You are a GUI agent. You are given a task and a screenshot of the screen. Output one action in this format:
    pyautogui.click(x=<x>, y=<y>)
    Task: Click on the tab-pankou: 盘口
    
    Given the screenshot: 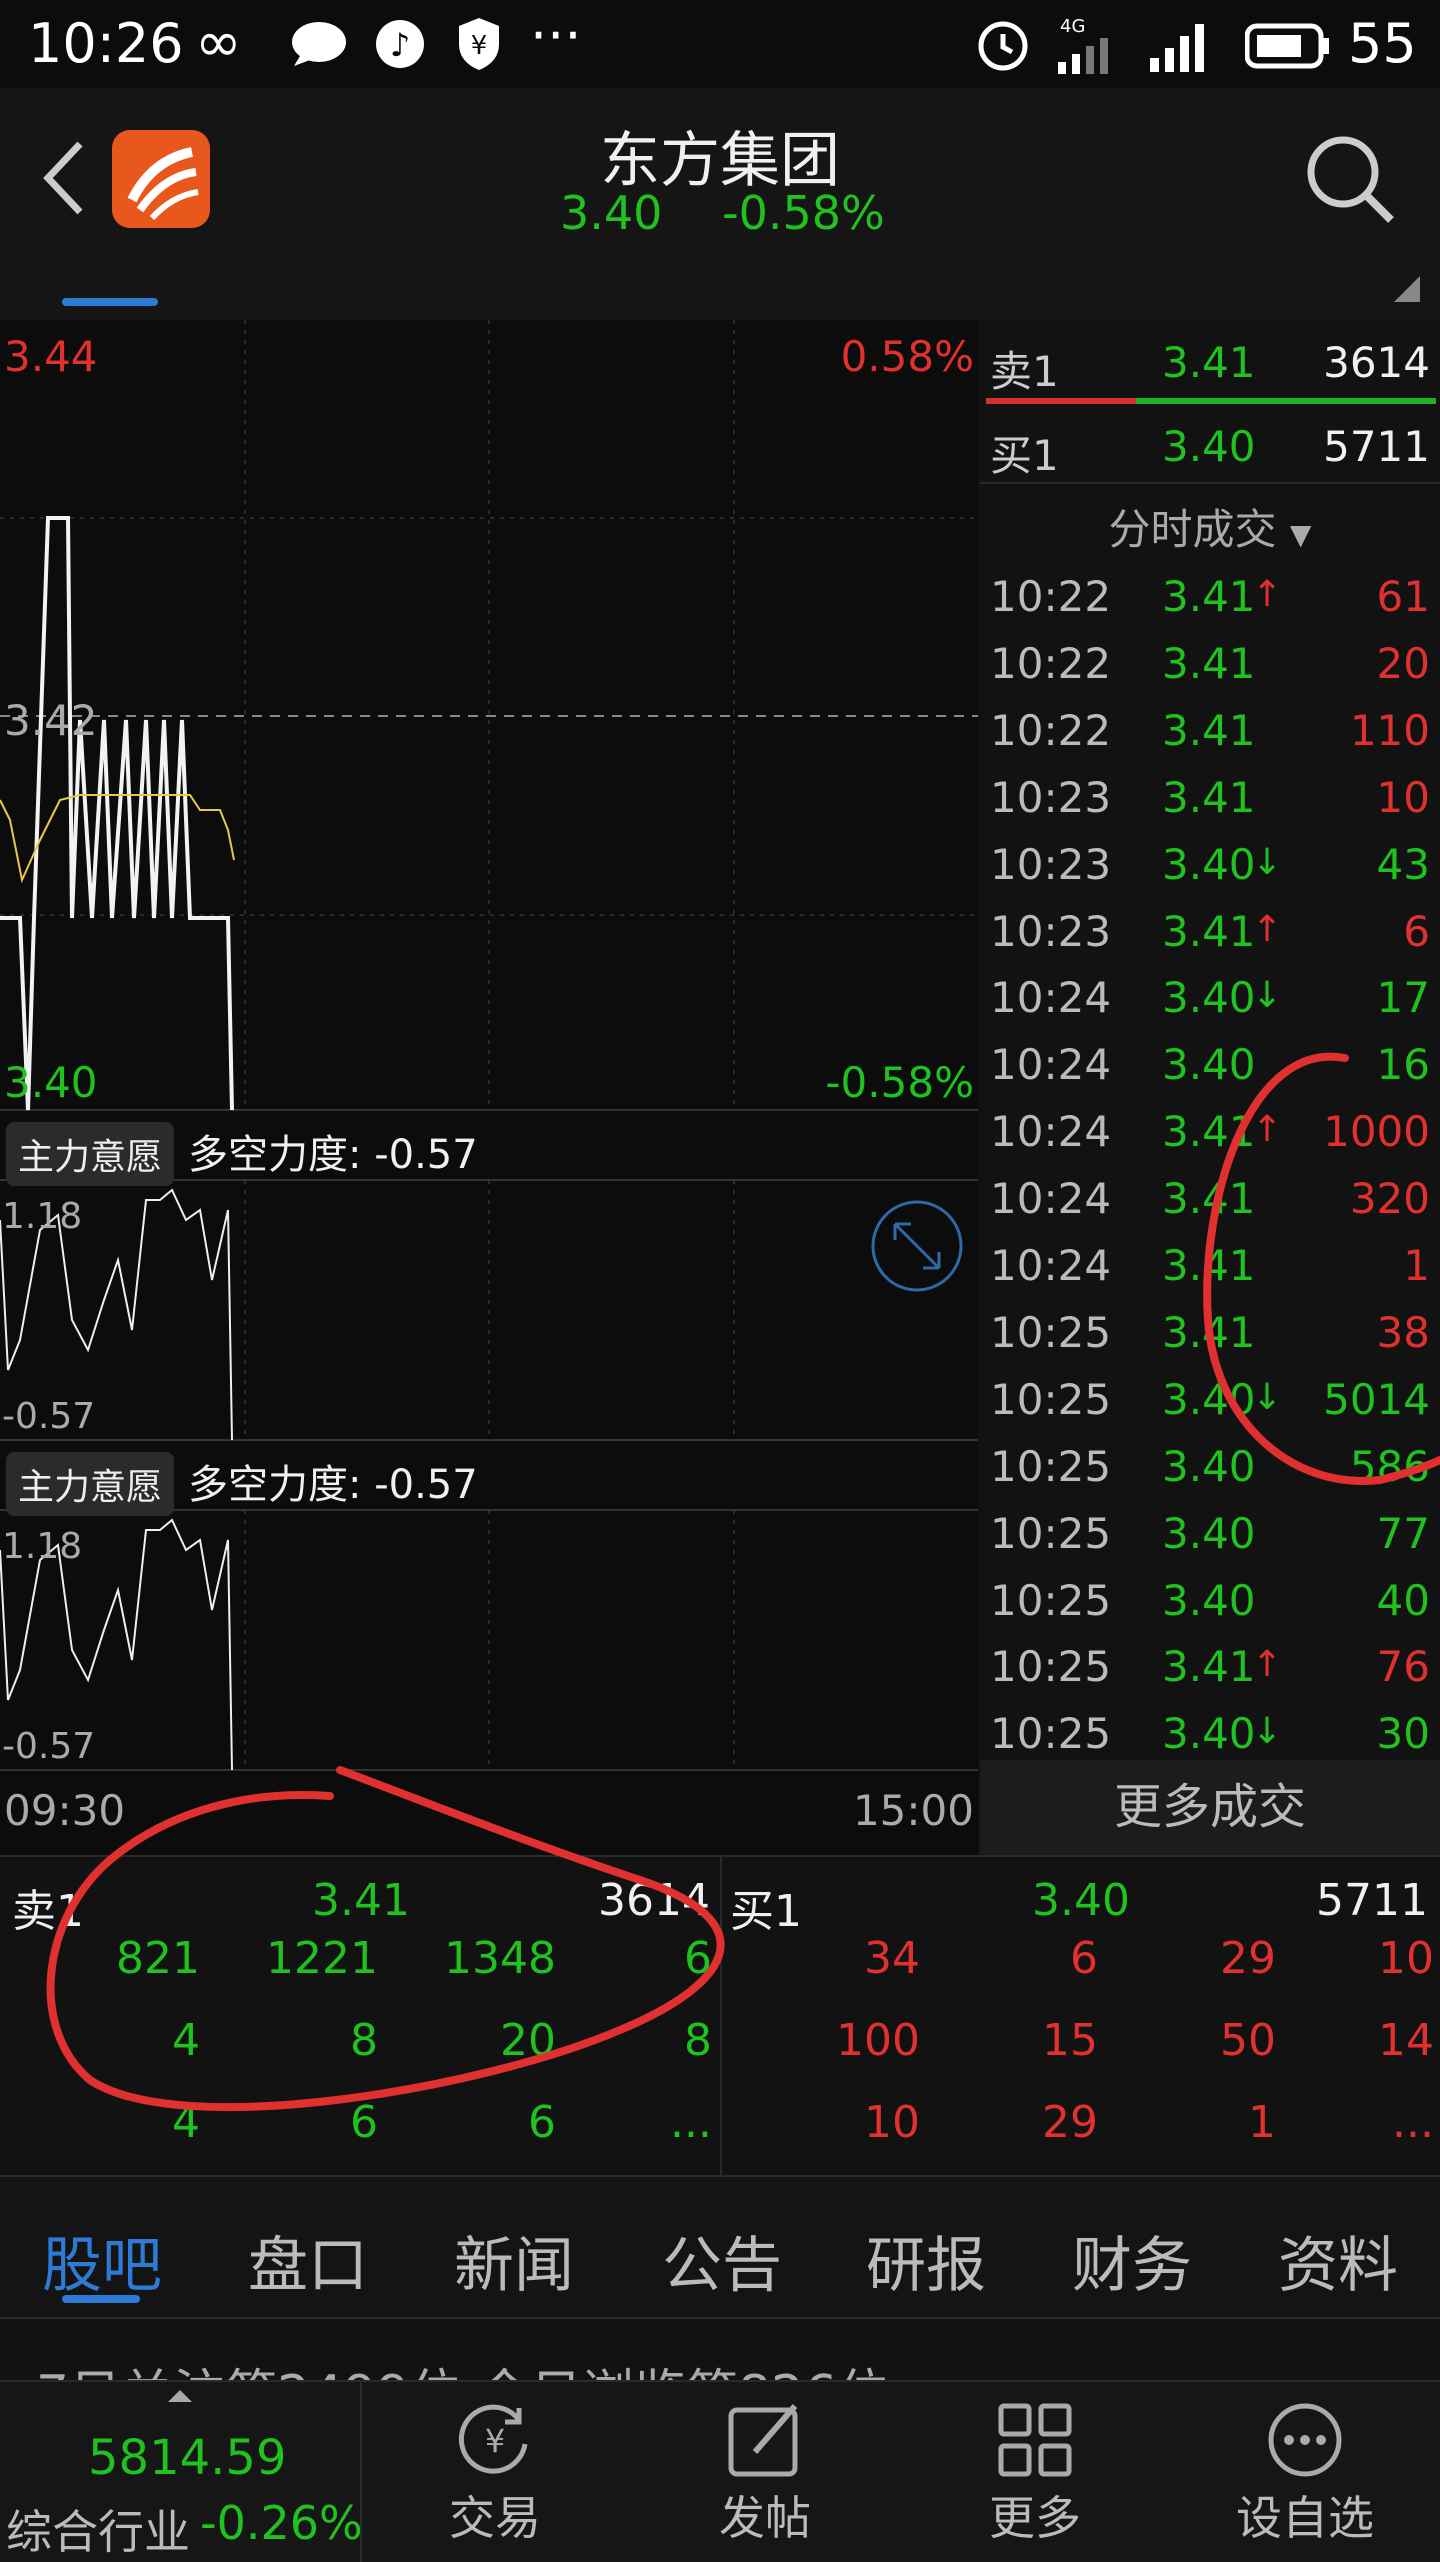 What is the action you would take?
    pyautogui.click(x=308, y=2260)
    